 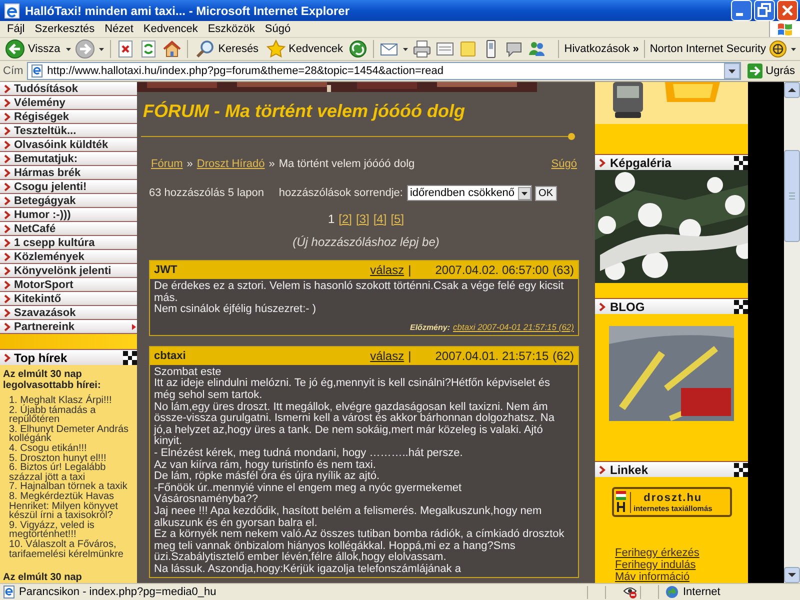 What do you see at coordinates (71, 550) in the screenshot?
I see `news-link: 10. Válaszolt a Főváros, tarifaemelési kérelmünkre` at bounding box center [71, 550].